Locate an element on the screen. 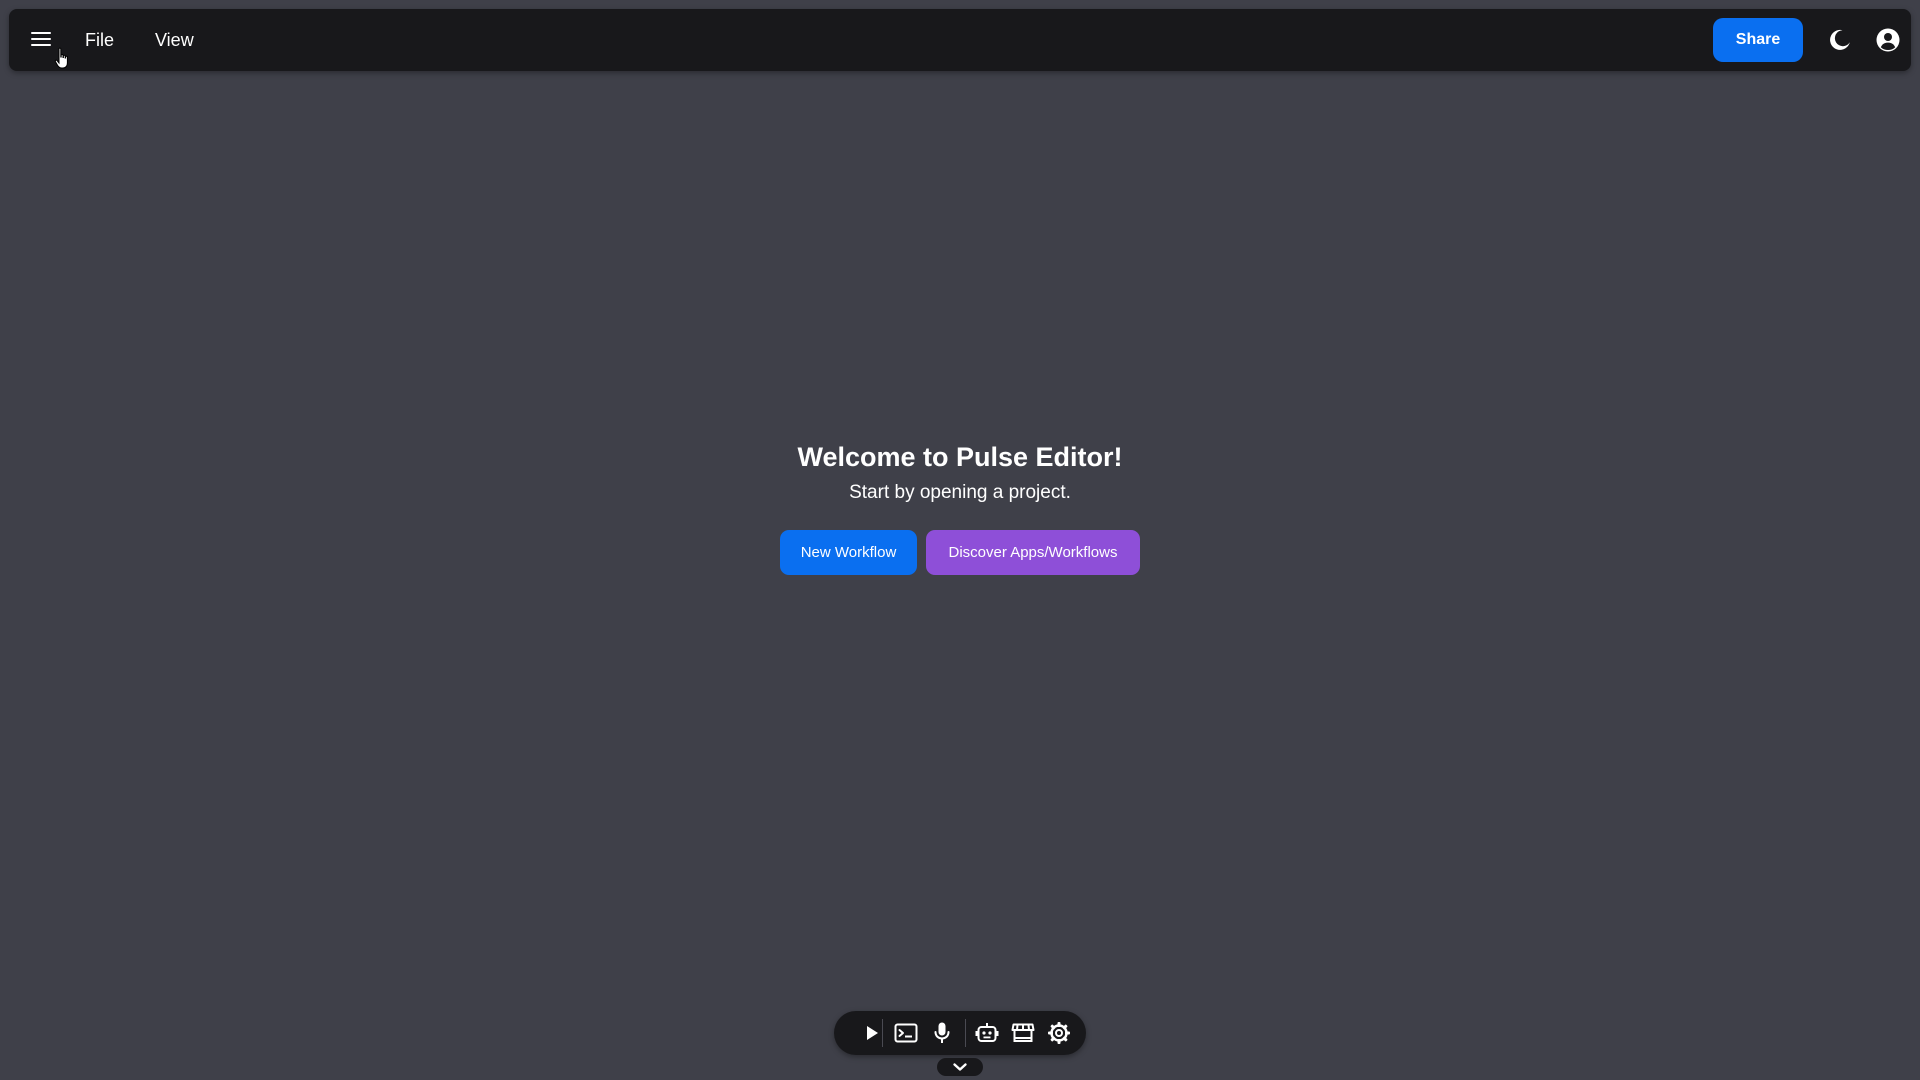  microphone-icon is located at coordinates (942, 1032).